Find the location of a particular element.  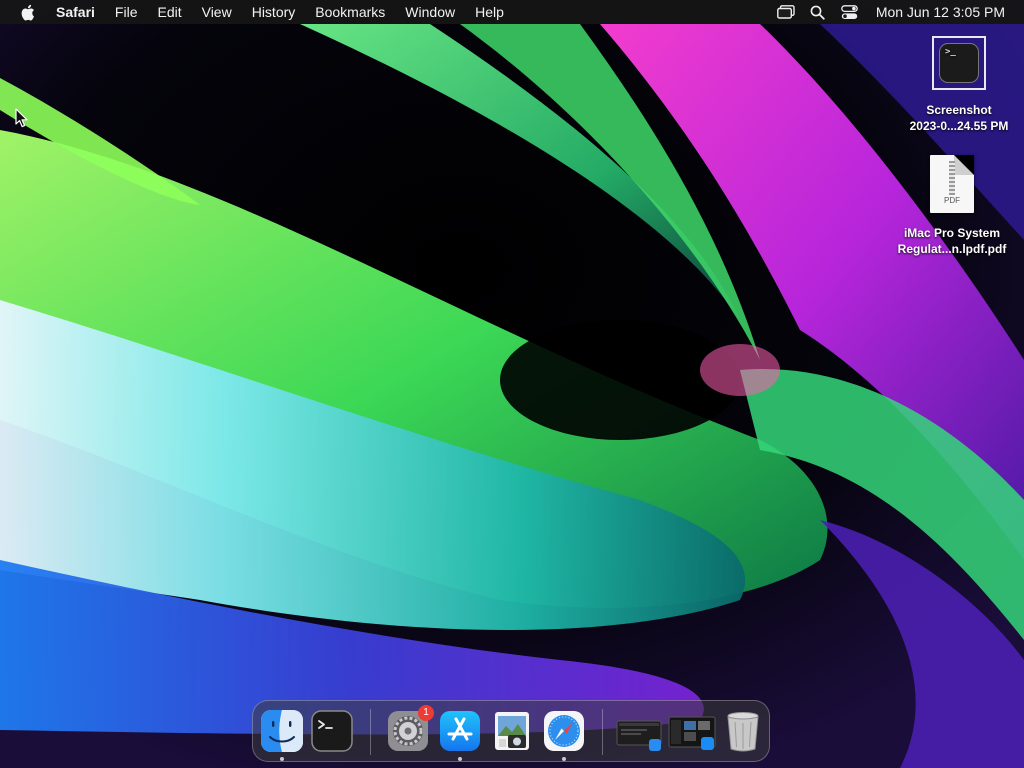

dock-terminal is located at coordinates (332, 731).